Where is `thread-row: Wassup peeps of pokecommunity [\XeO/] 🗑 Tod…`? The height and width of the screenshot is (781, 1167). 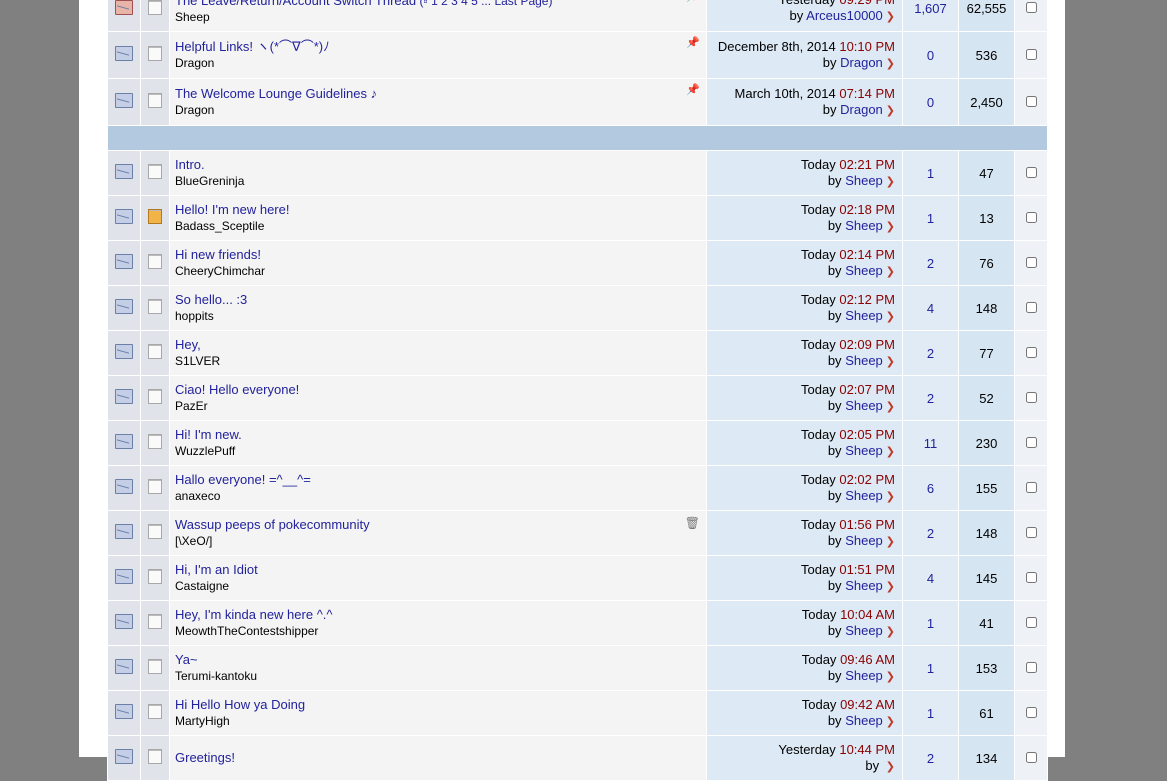
thread-row: Wassup peeps of pokecommunity [\XeO/] 🗑 Tod… is located at coordinates (577, 533).